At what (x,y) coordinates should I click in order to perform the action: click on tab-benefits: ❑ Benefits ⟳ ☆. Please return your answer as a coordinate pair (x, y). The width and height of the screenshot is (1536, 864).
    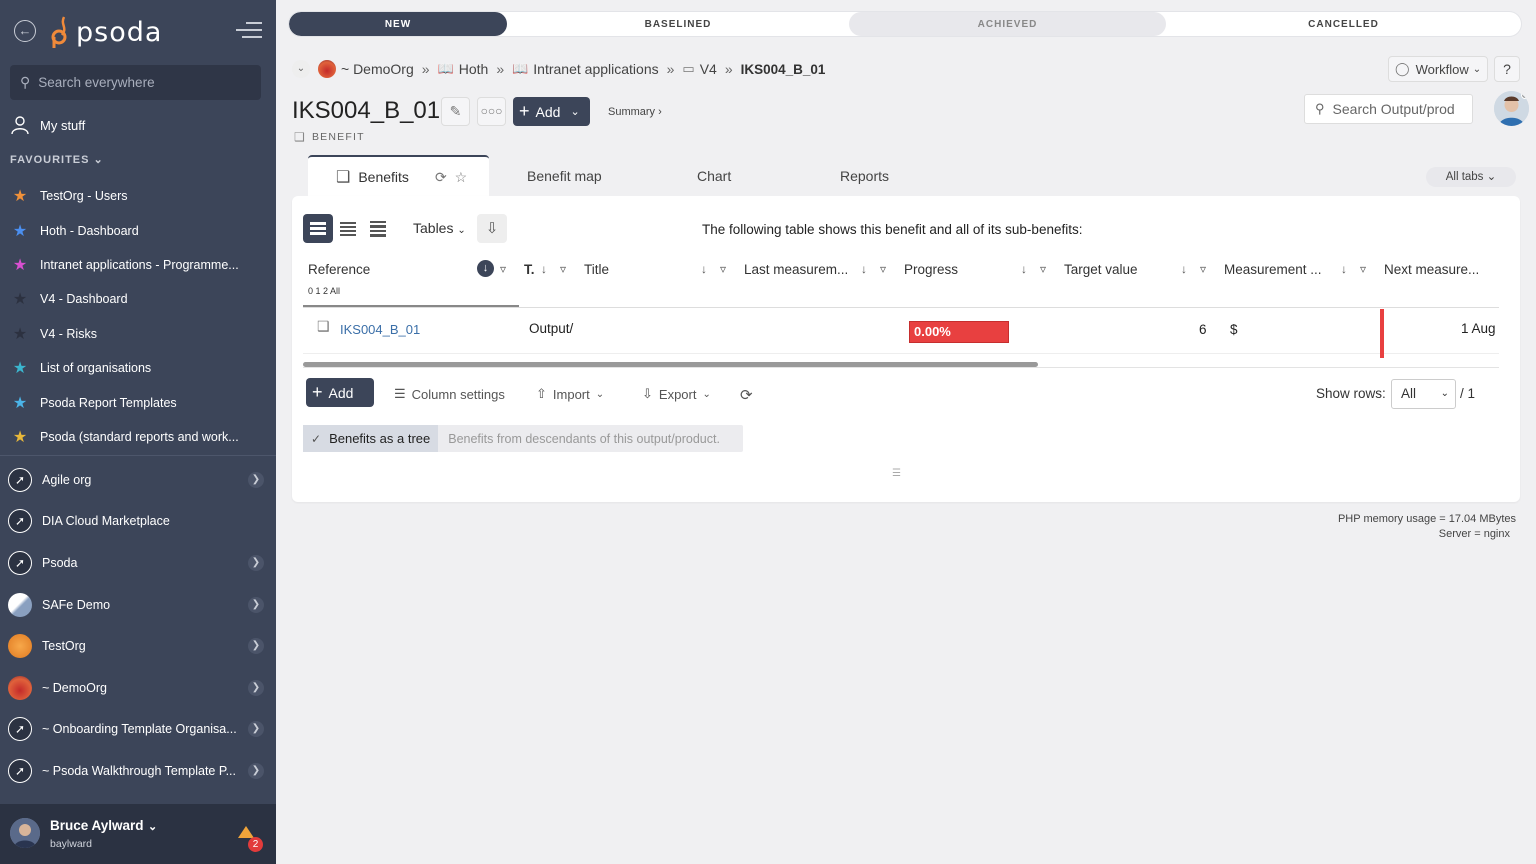
    Looking at the image, I should click on (398, 176).